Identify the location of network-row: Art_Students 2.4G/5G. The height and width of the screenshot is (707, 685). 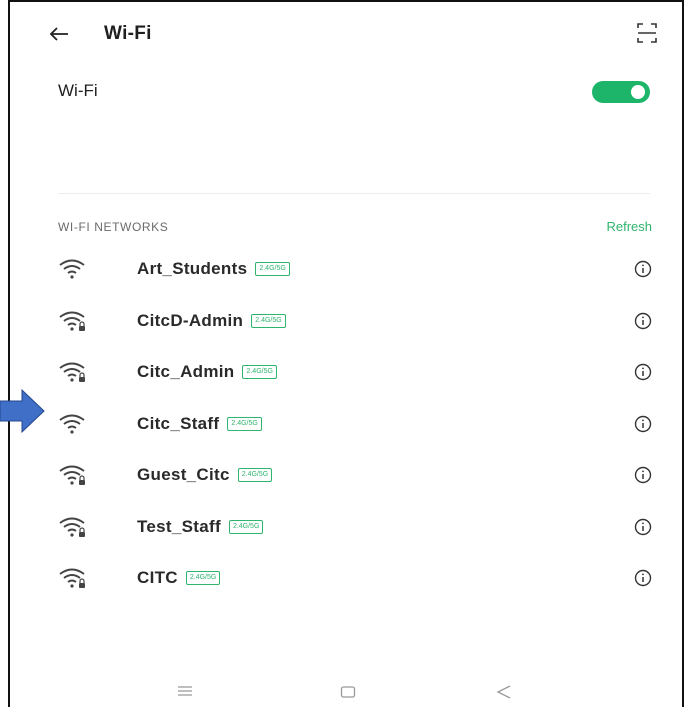
(355, 269).